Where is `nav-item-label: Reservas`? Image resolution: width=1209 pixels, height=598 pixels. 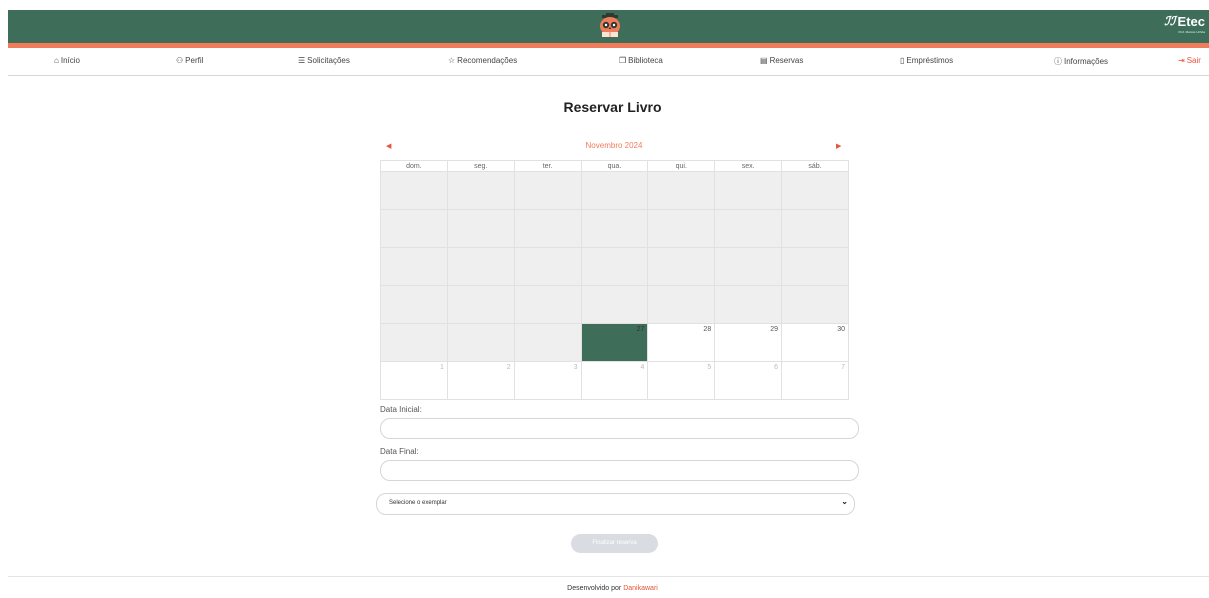
nav-item-label: Reservas is located at coordinates (786, 60).